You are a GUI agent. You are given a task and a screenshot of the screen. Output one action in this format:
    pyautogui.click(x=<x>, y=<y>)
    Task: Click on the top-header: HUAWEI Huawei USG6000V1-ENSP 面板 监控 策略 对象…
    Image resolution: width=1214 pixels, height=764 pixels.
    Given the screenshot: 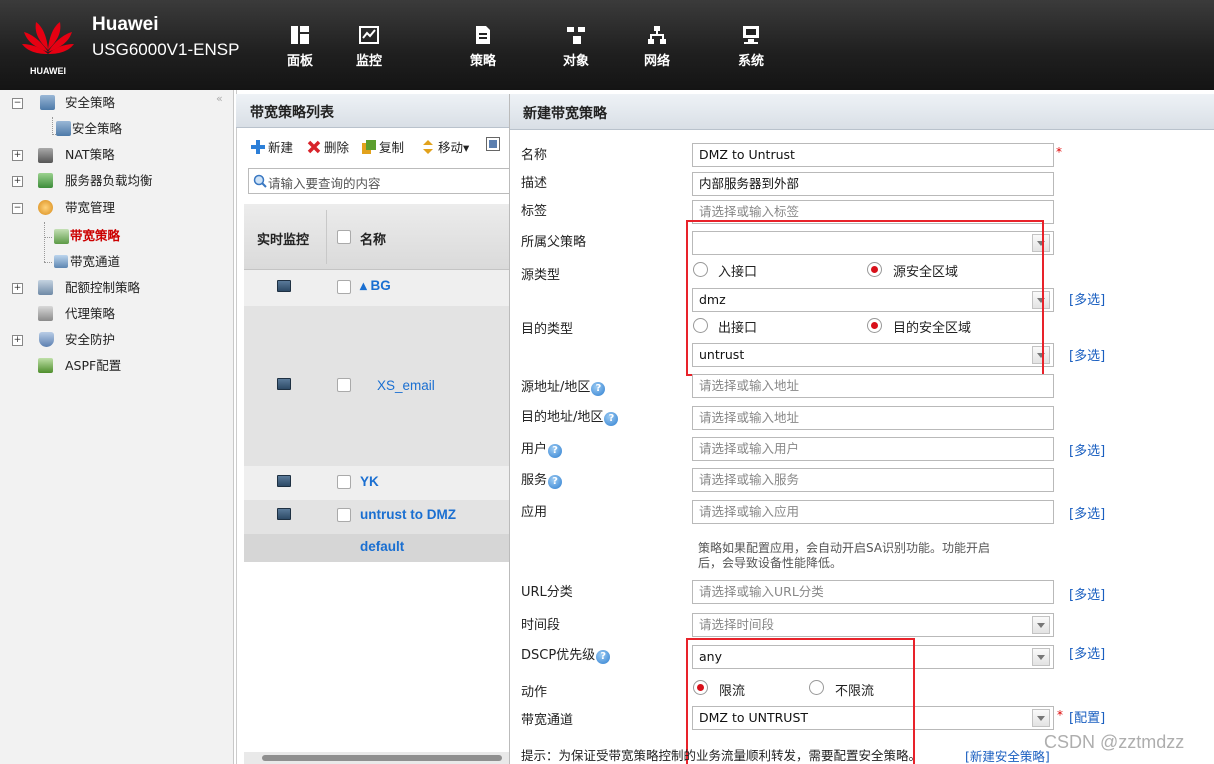 What is the action you would take?
    pyautogui.click(x=607, y=45)
    